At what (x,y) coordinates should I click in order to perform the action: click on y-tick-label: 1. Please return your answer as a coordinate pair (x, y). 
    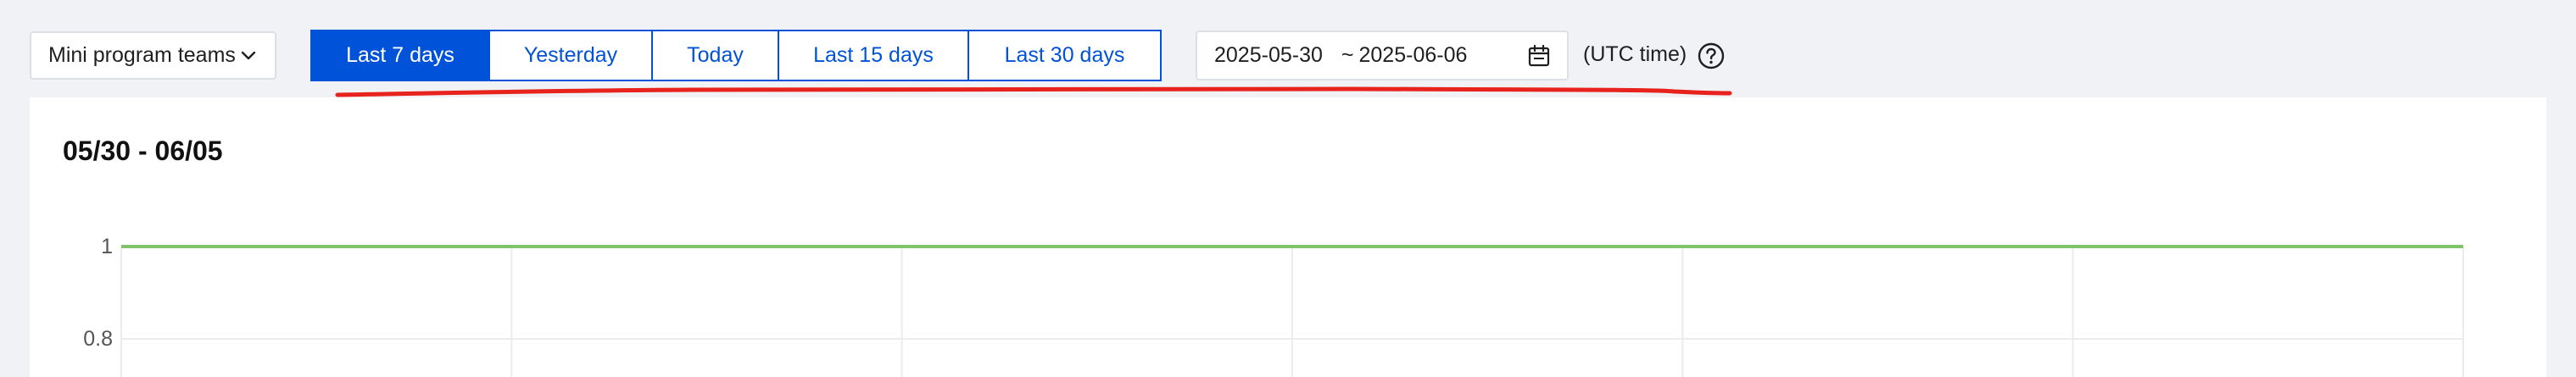
    Looking at the image, I should click on (107, 246).